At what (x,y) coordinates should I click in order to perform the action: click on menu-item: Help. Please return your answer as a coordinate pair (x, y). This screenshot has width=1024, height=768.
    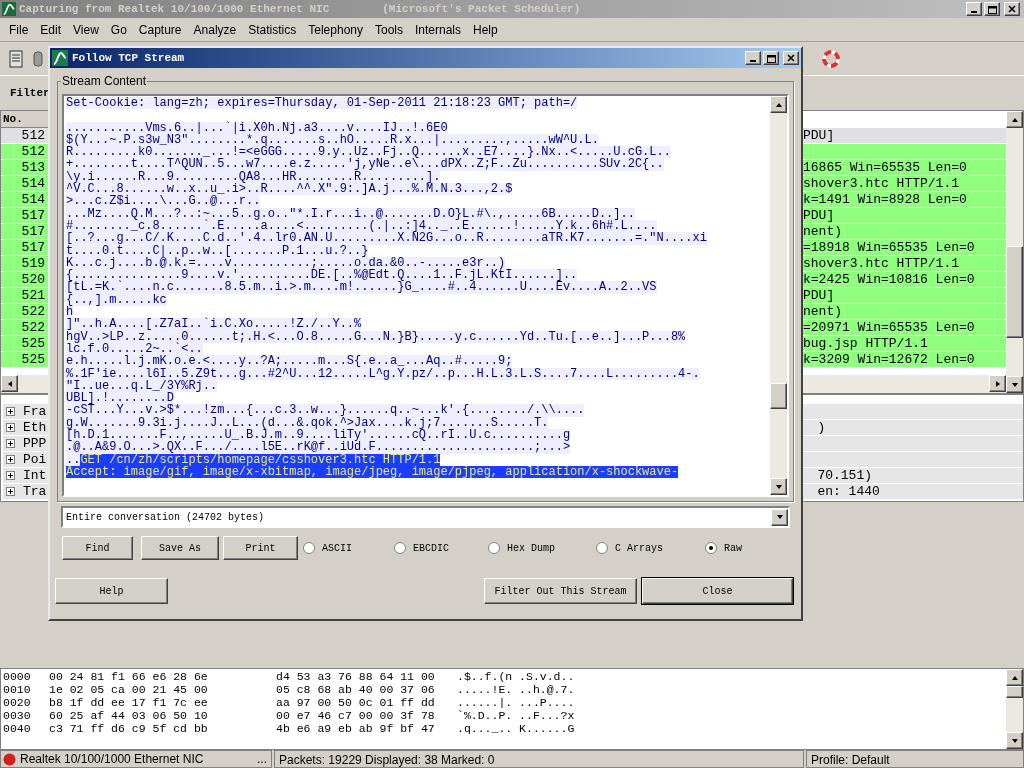
    Looking at the image, I should click on (485, 29).